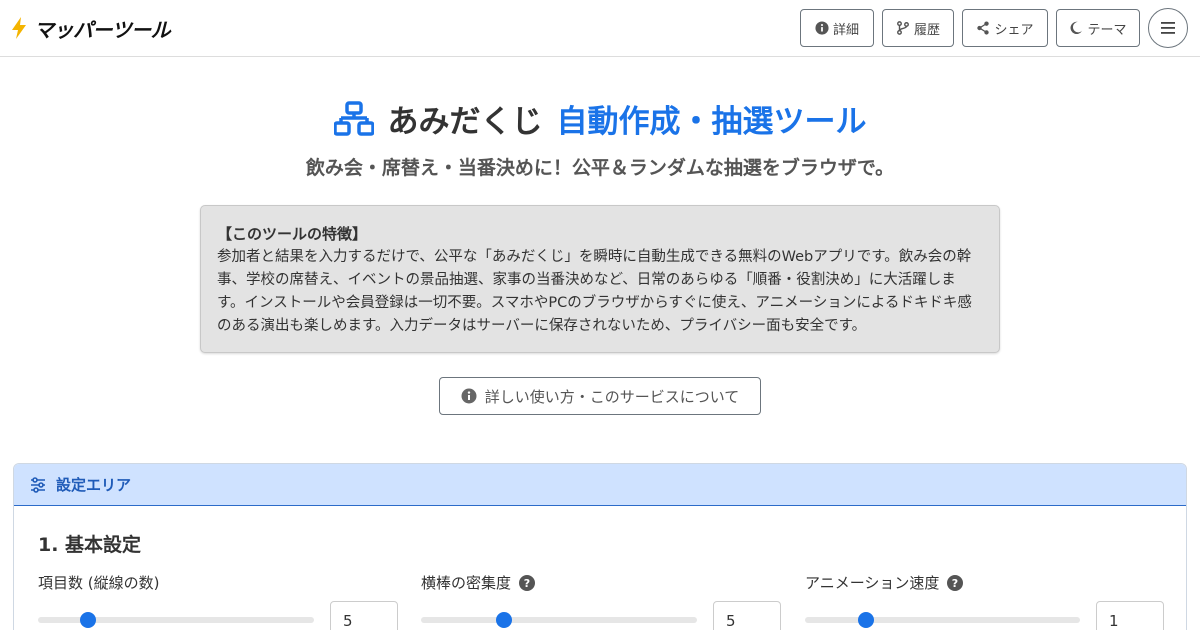  Describe the element at coordinates (364, 615) in the screenshot. I see `item-count-input: 5` at that location.